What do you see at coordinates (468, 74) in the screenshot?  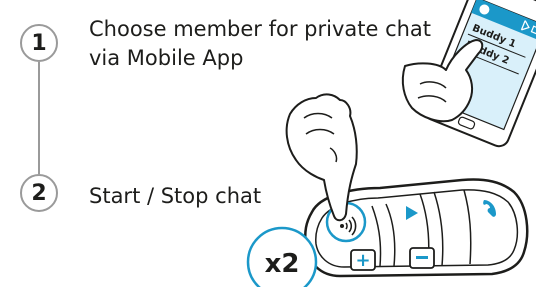 I see `smartphone-illustration: Buddy 1 Buddy 2` at bounding box center [468, 74].